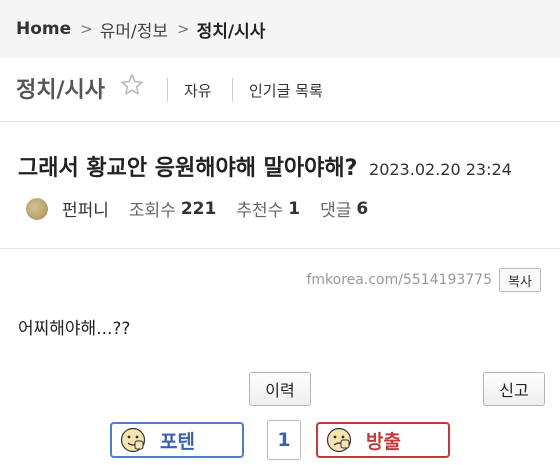 The image size is (560, 465). Describe the element at coordinates (133, 440) in the screenshot. I see `thumbs-up-face-icon` at that location.